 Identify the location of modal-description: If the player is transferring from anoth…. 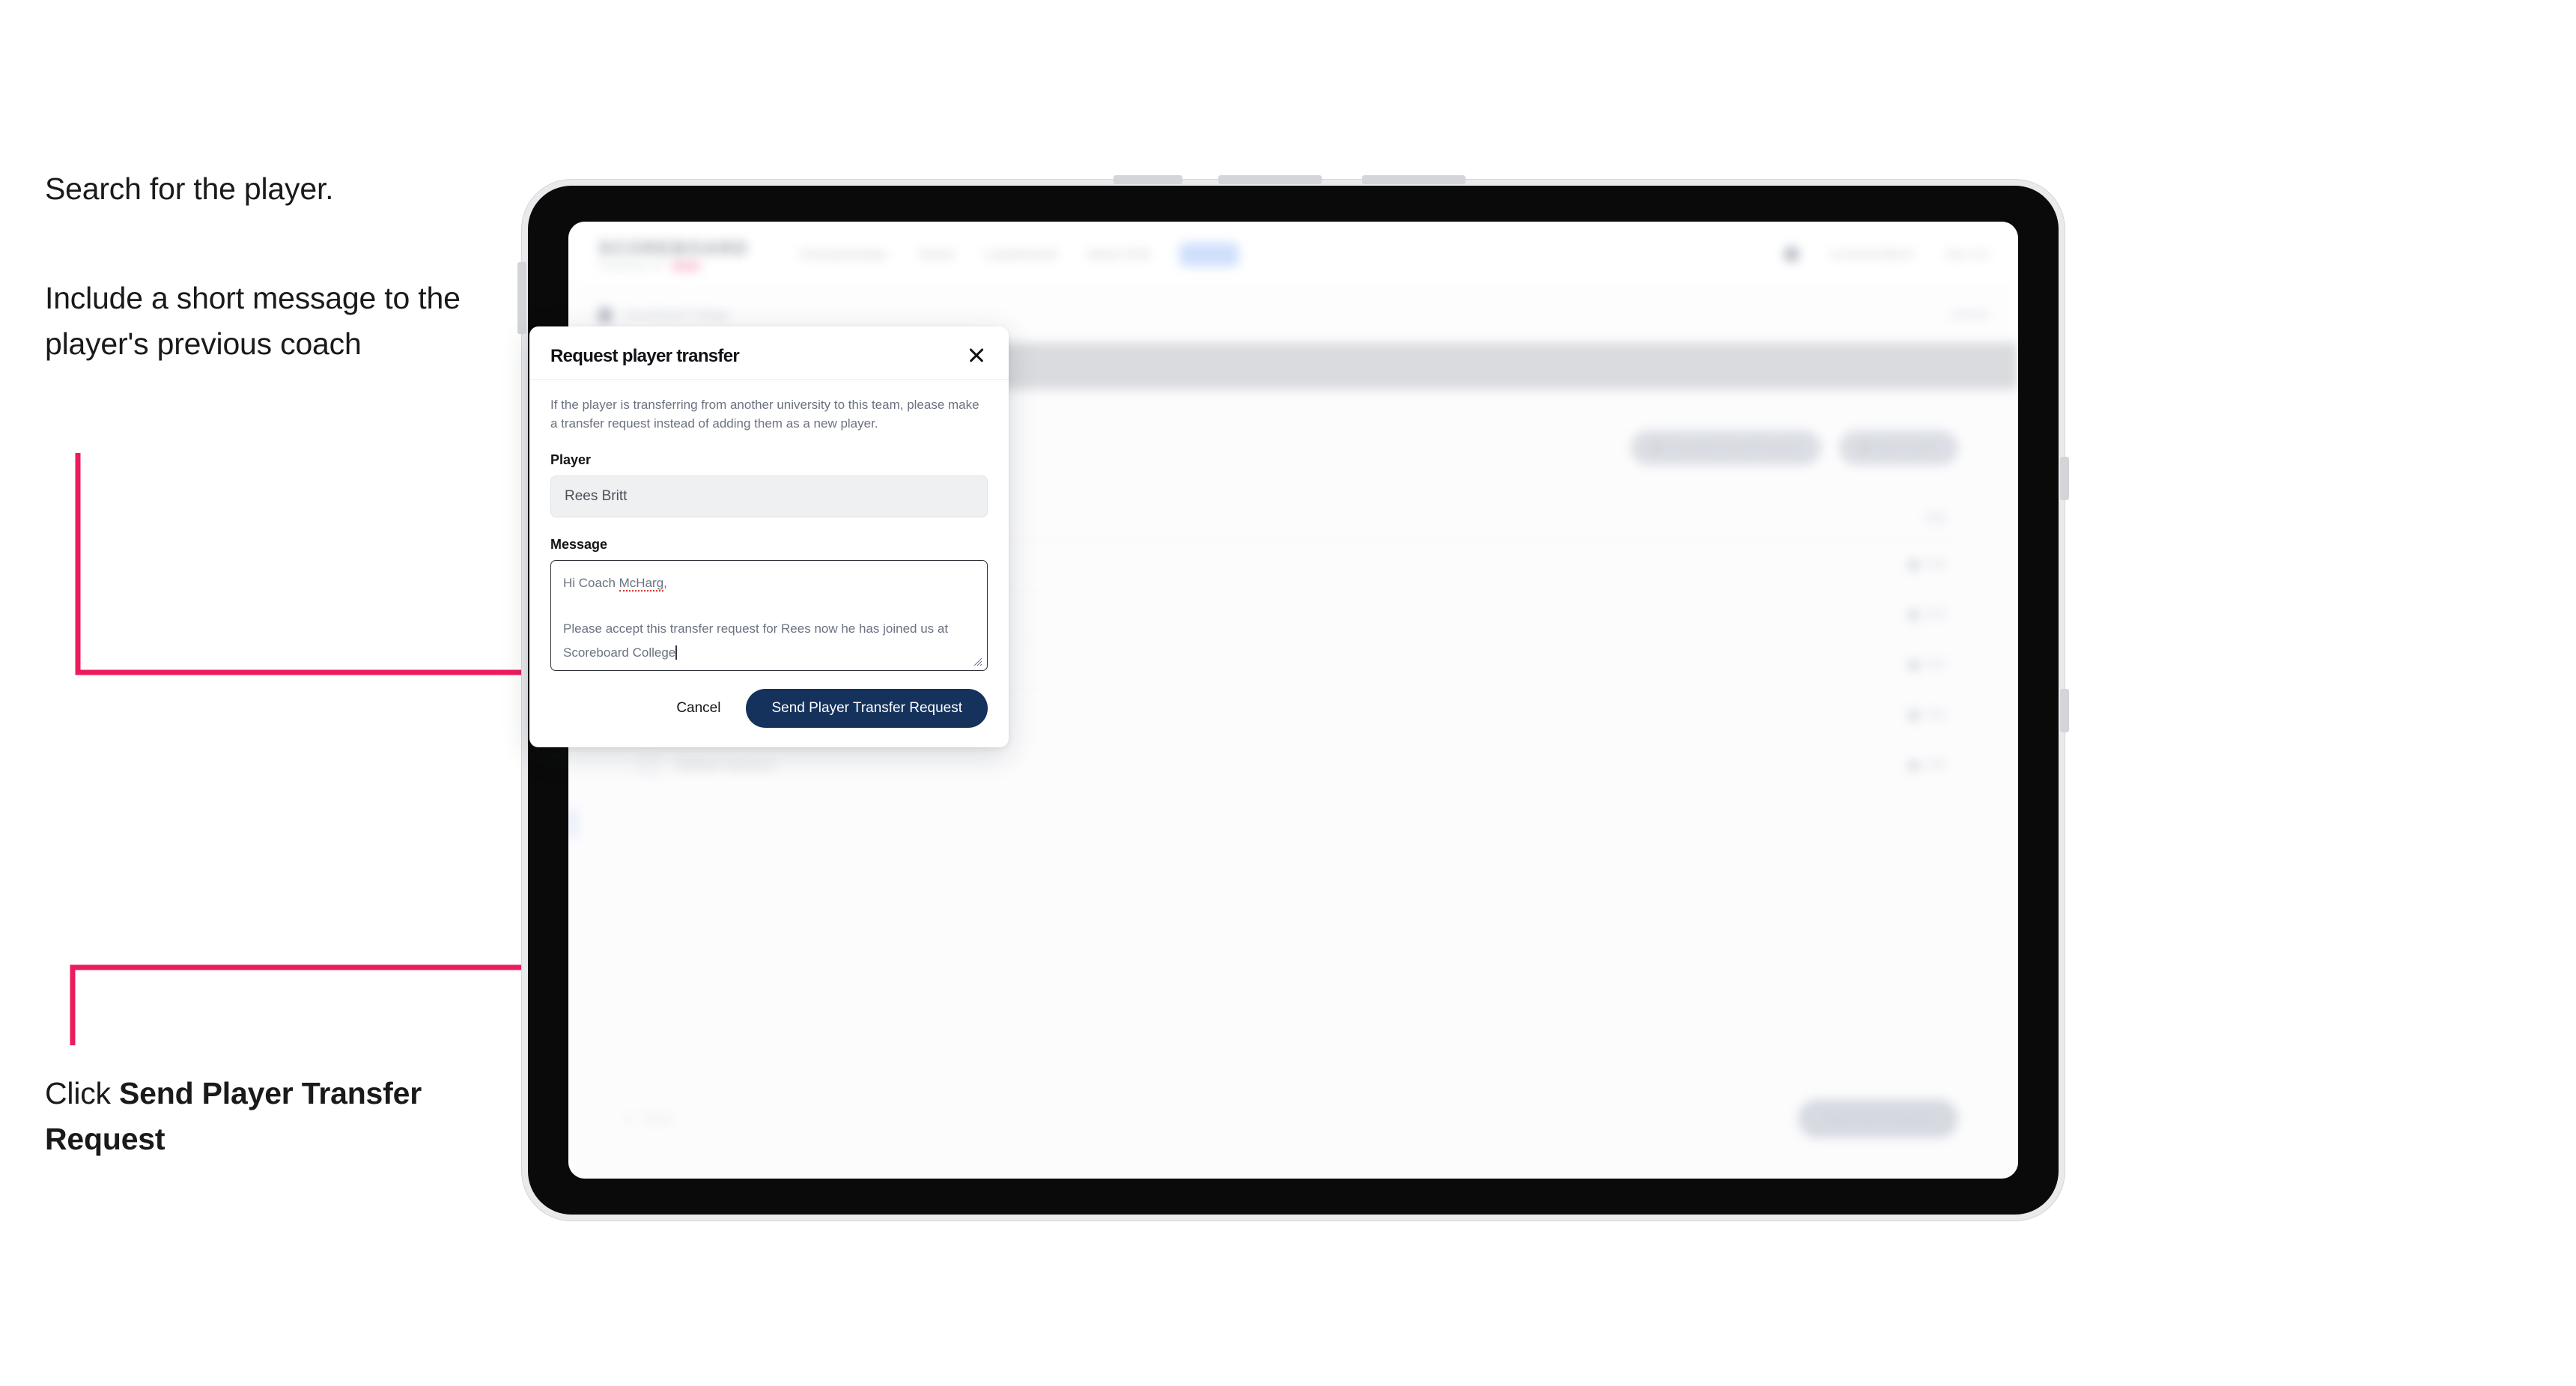
(764, 414).